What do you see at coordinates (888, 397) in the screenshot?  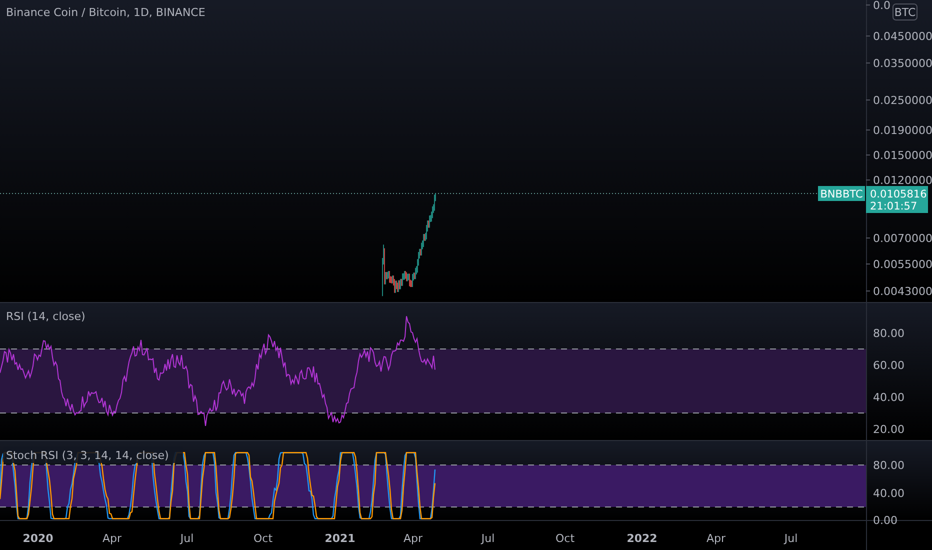 I see `rsi-axis-label: 40.00` at bounding box center [888, 397].